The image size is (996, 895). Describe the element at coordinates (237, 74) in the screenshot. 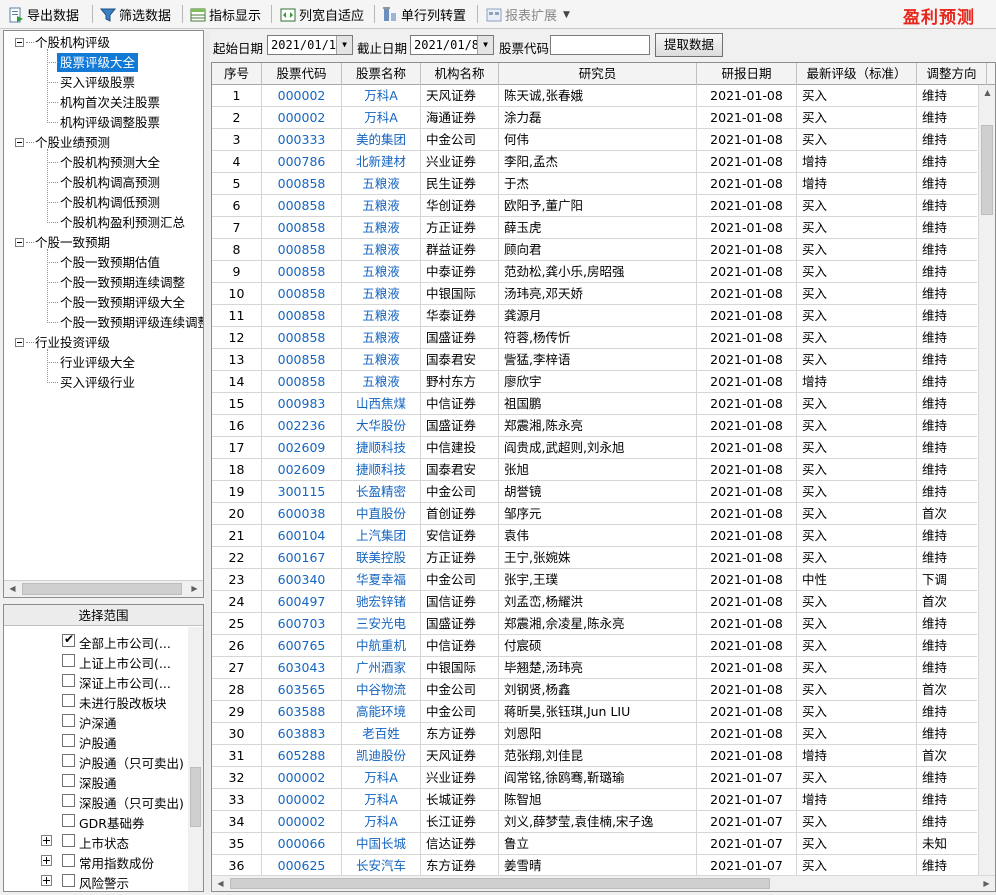

I see `column-header: 序号` at that location.